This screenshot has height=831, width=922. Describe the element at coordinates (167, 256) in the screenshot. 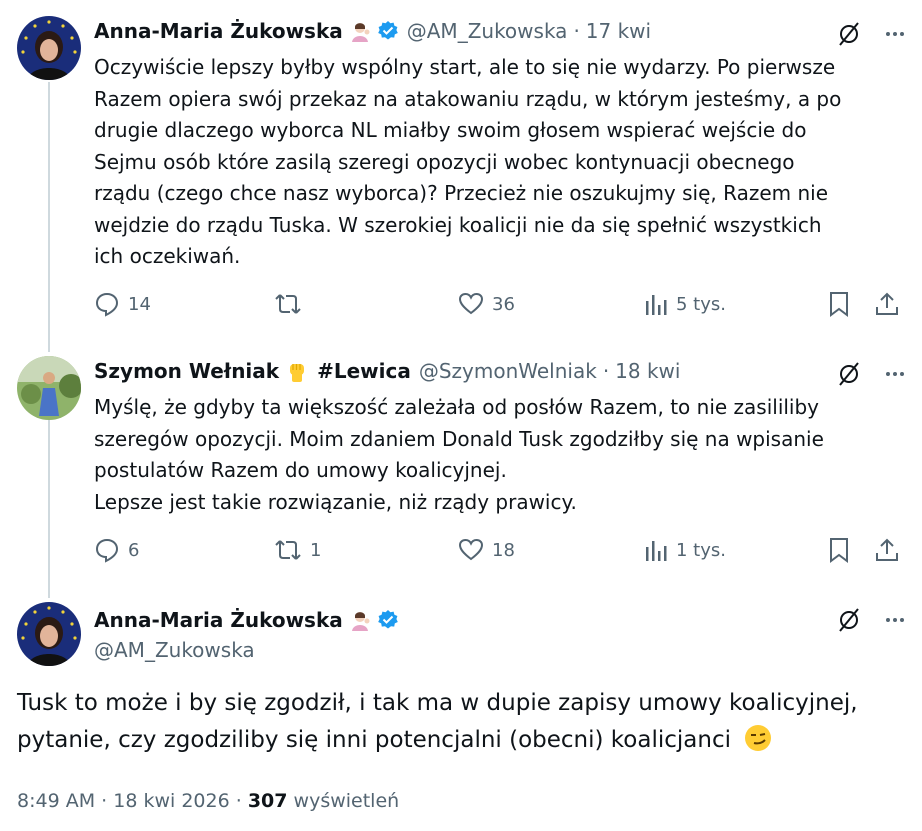

I see `tweet-text-line: ich oczekiwań.` at that location.